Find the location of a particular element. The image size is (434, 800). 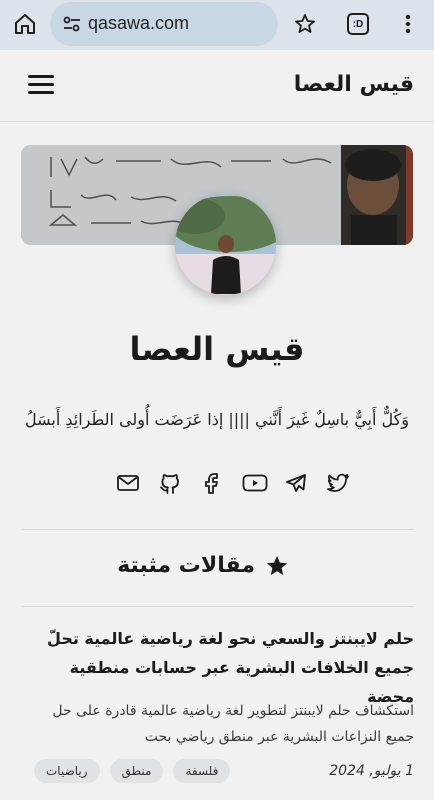

home-icon is located at coordinates (25, 24).